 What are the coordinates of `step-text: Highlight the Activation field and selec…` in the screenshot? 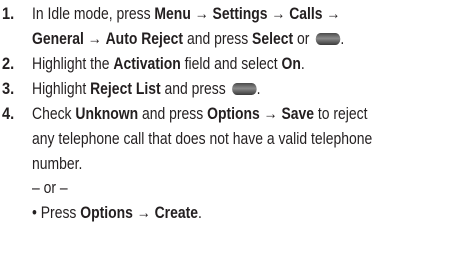 It's located at (245, 64).